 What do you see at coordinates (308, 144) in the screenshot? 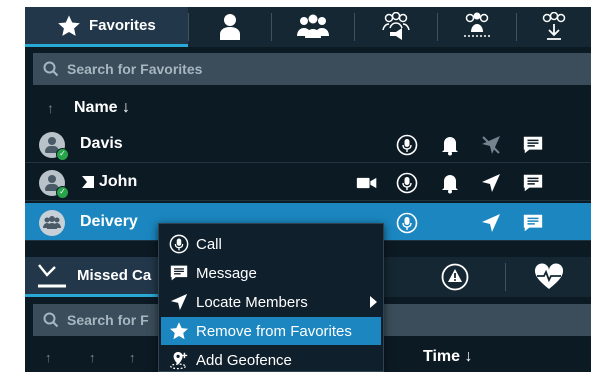
I see `list-item: ✓ Davis` at bounding box center [308, 144].